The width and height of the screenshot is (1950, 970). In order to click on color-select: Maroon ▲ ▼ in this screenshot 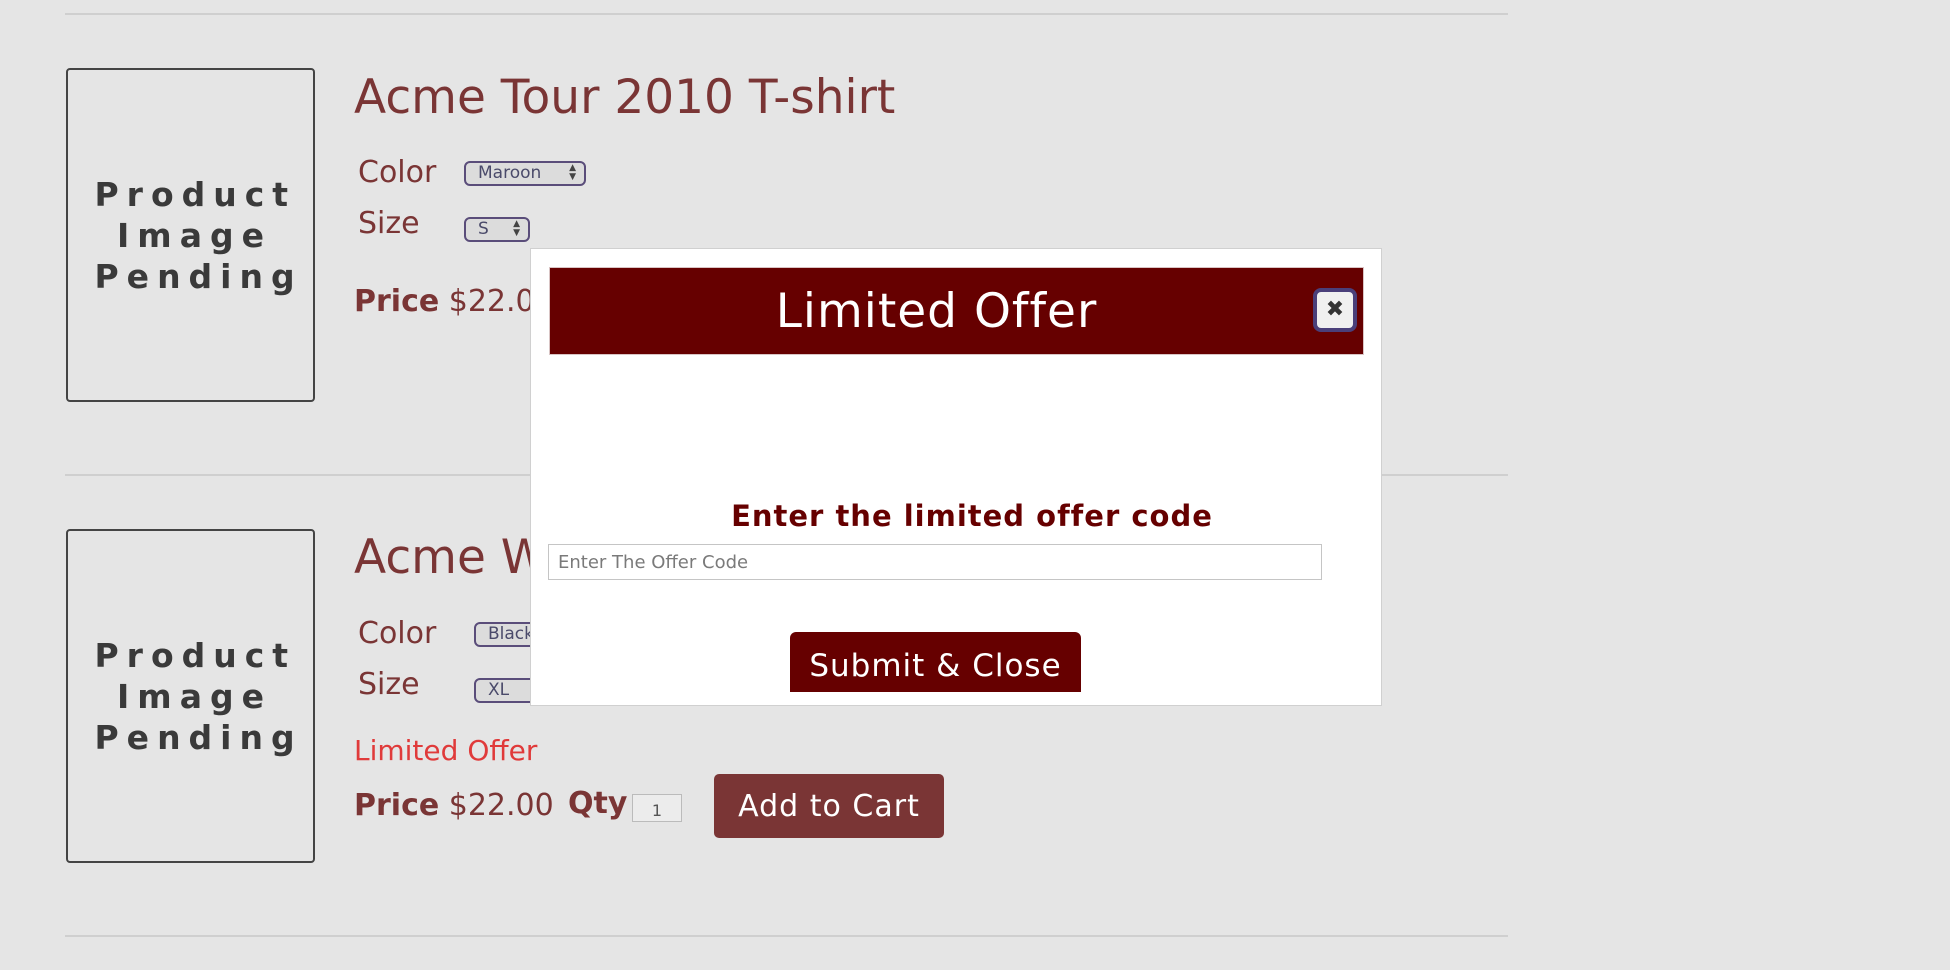, I will do `click(525, 173)`.